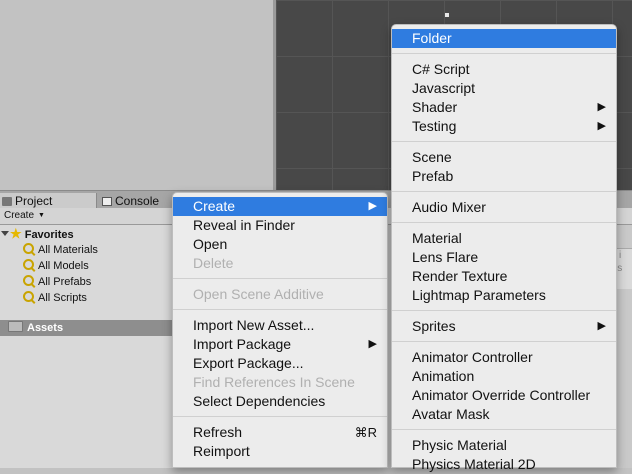  I want to click on menu-item-label: Physic Material, so click(459, 445).